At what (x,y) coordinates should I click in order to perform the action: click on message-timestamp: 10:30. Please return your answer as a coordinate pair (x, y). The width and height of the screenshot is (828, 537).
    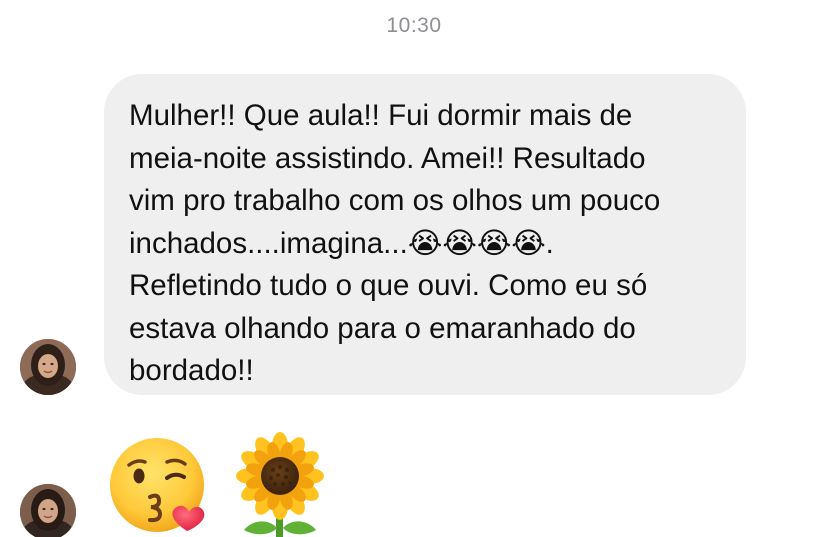
    Looking at the image, I should click on (414, 25).